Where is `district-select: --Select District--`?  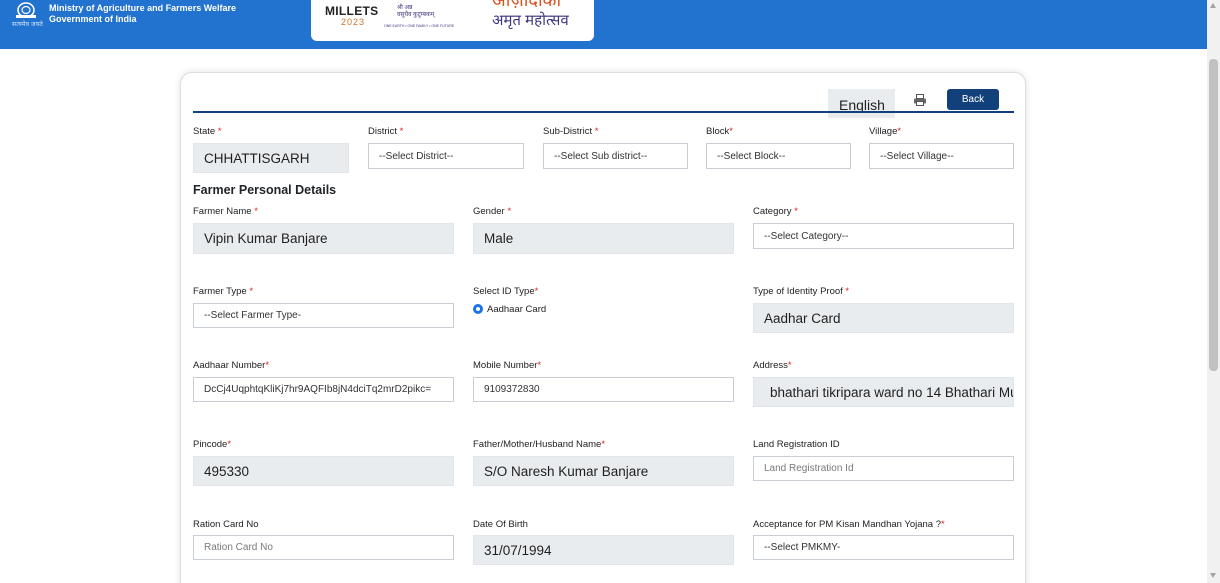
district-select: --Select District-- is located at coordinates (446, 156).